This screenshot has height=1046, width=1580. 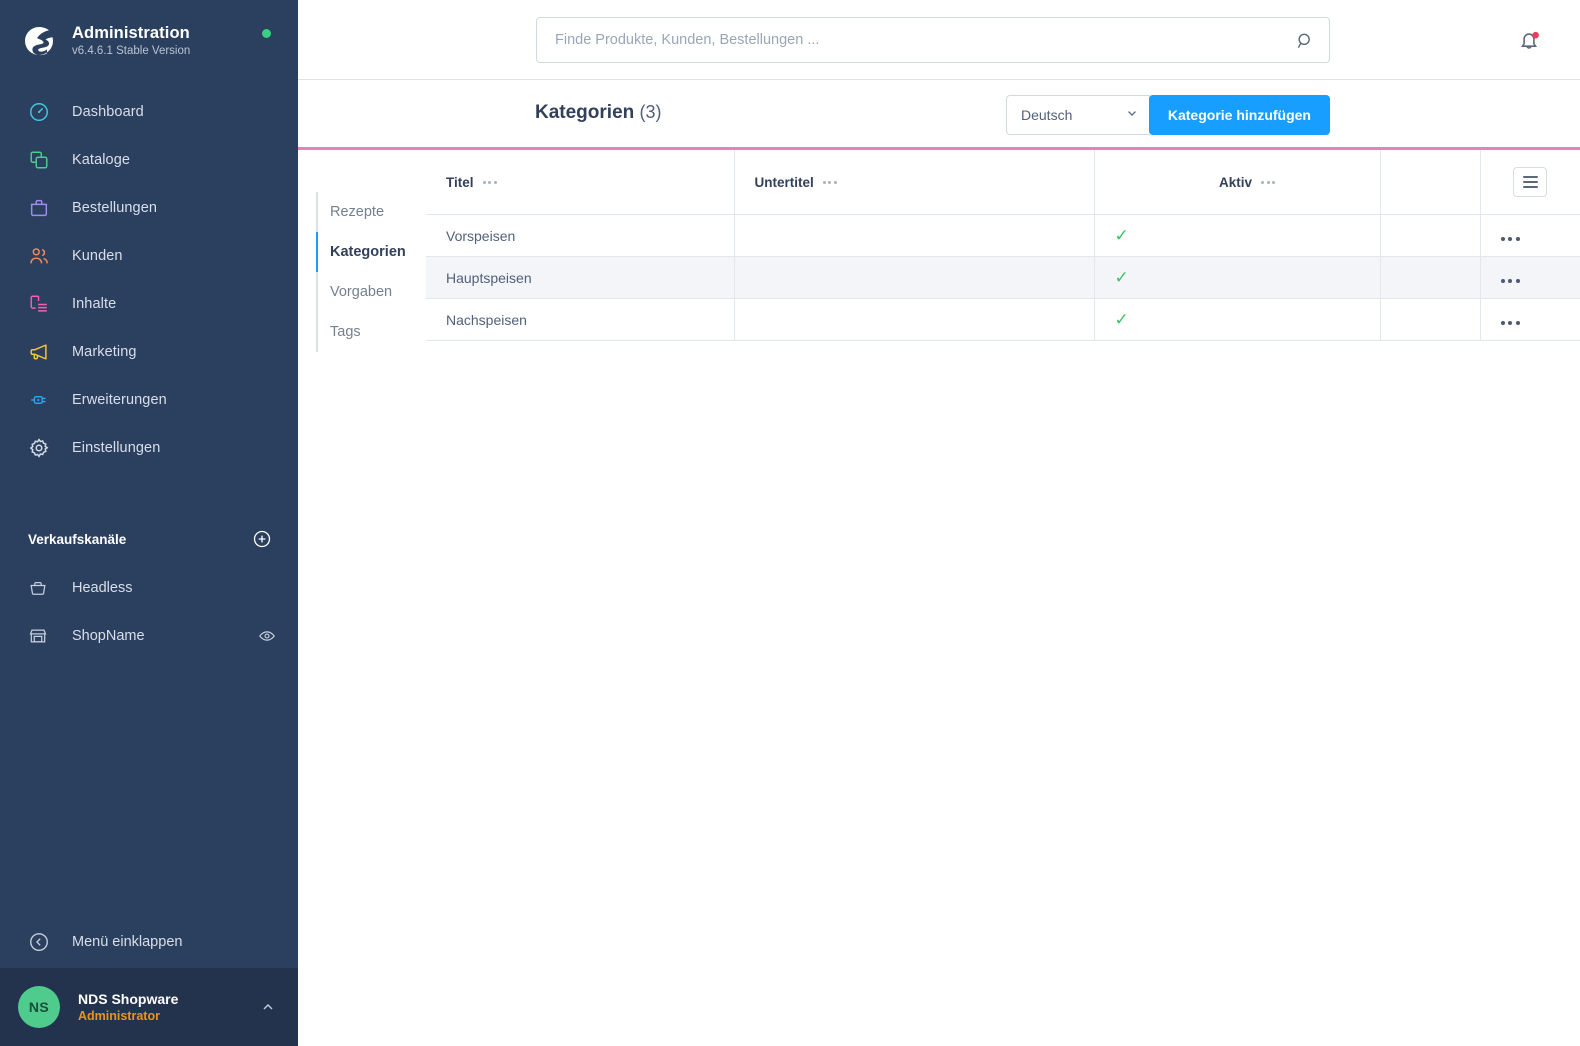 What do you see at coordinates (268, 1007) in the screenshot?
I see `chevron-up-icon` at bounding box center [268, 1007].